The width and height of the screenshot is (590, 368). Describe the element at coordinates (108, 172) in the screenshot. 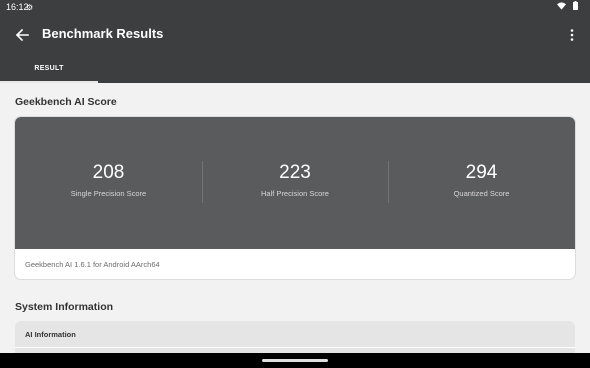

I see `score-value: 208` at that location.